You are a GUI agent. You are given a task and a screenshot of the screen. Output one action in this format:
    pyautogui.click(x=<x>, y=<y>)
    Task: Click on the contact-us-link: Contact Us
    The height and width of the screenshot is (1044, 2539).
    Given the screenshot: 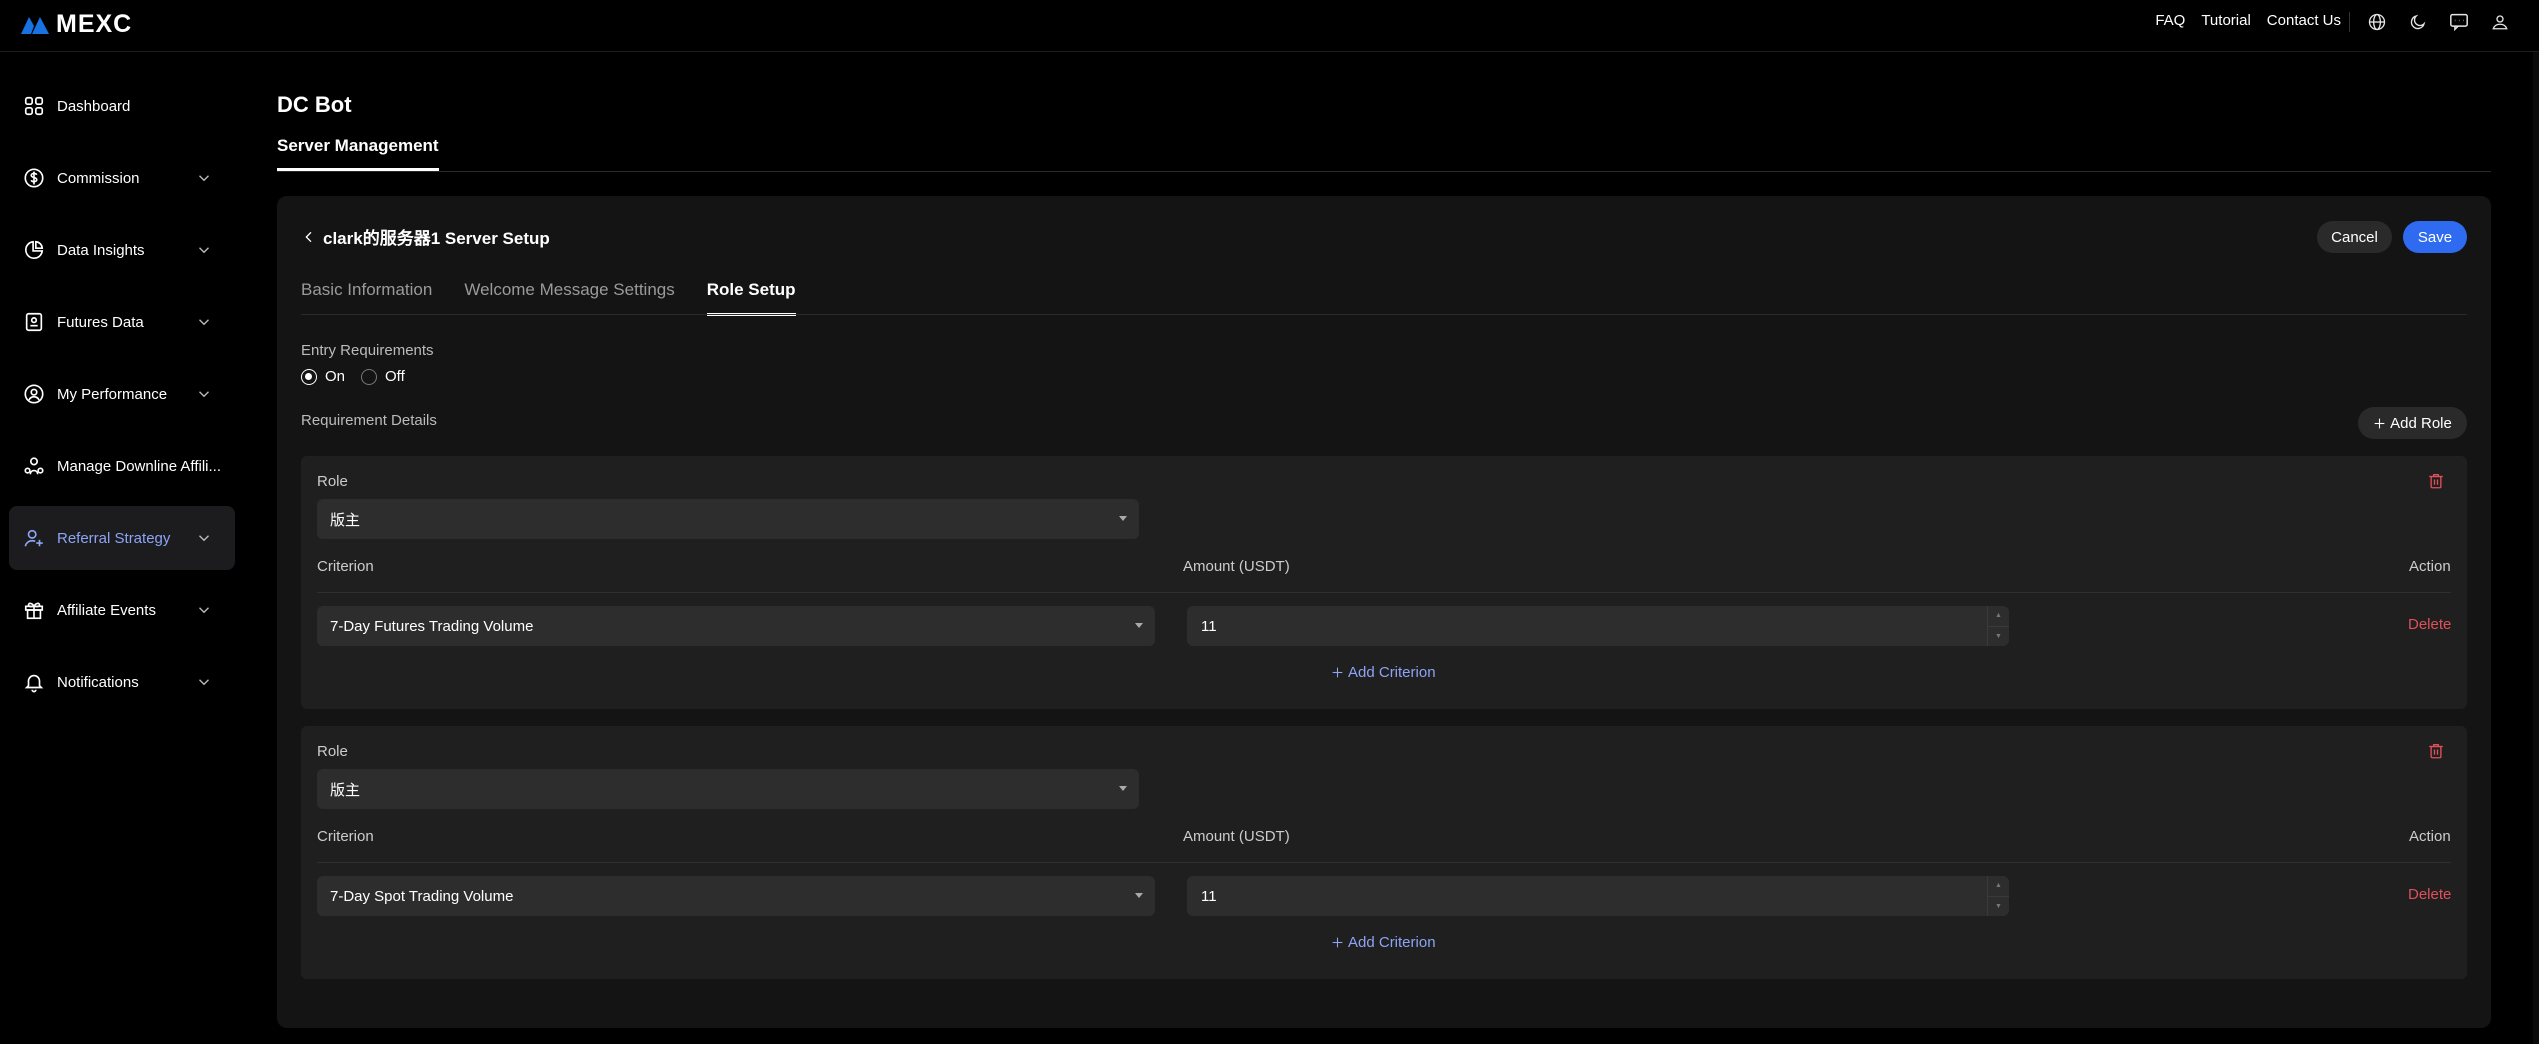 What is the action you would take?
    pyautogui.click(x=2304, y=20)
    